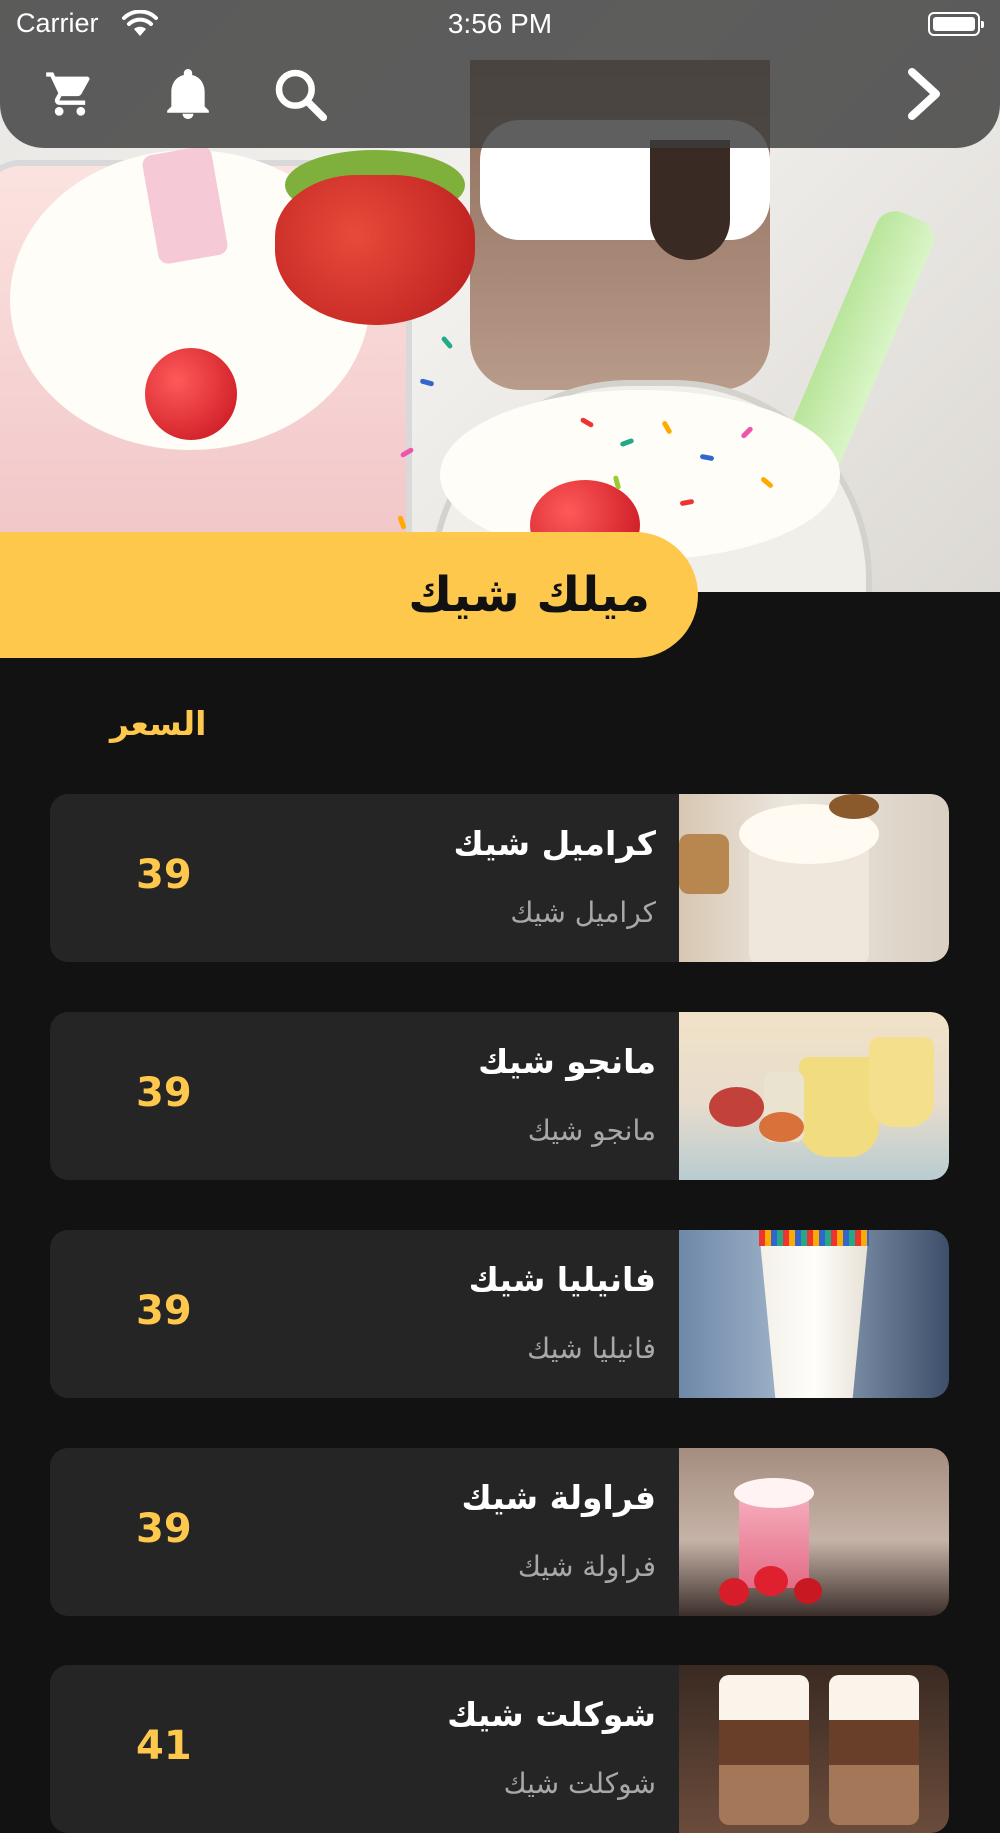  Describe the element at coordinates (956, 24) in the screenshot. I see `battery-icon` at that location.